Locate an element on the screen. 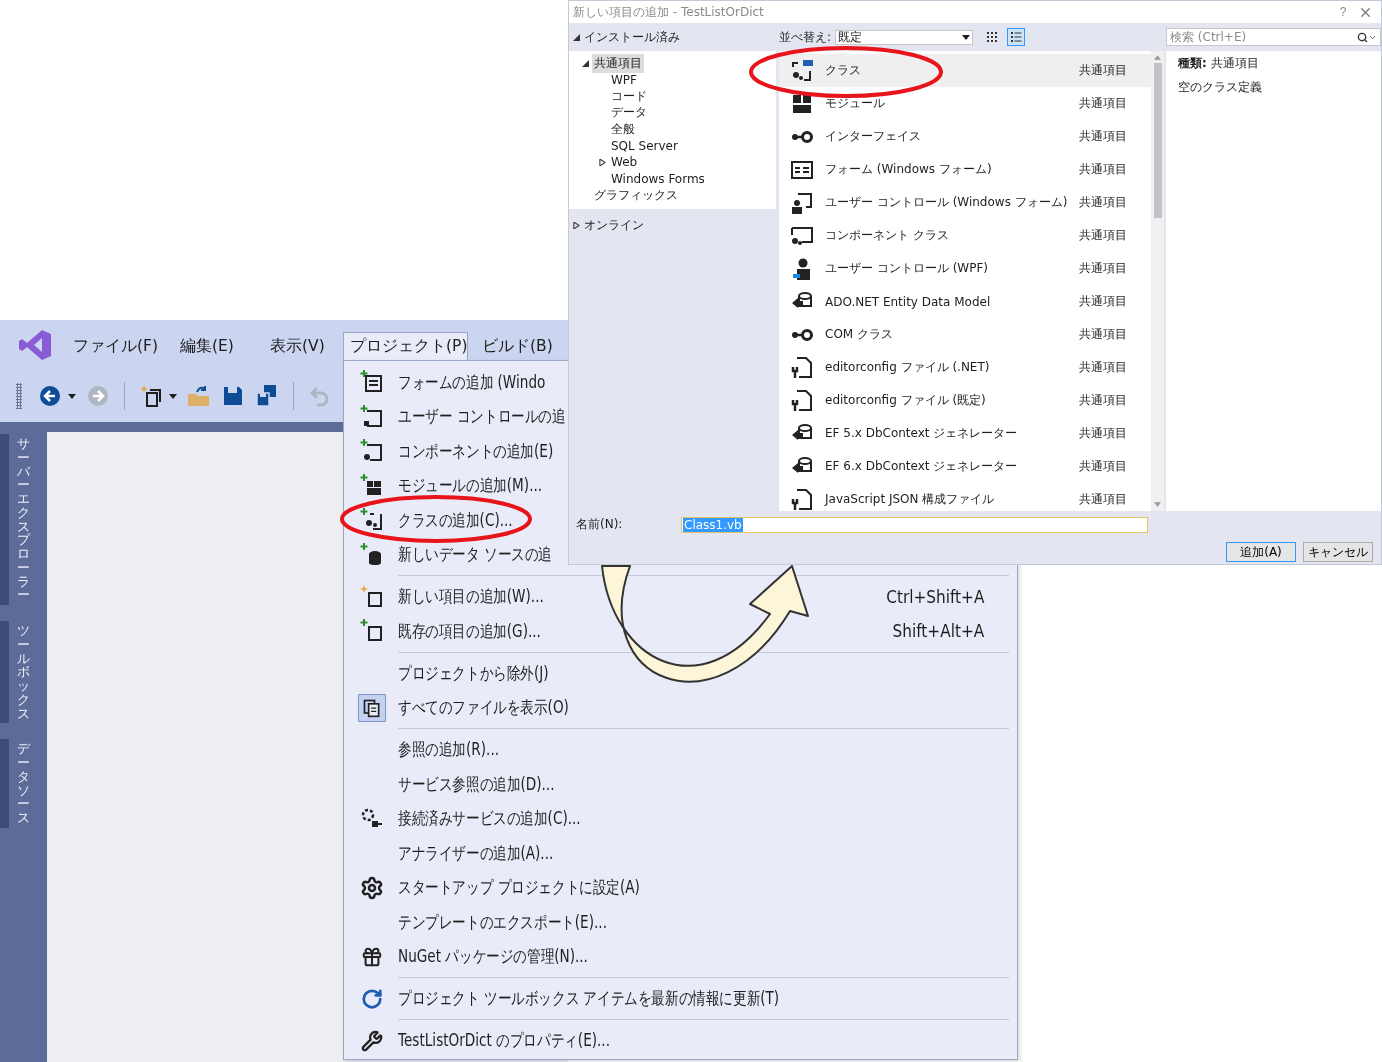  menu-item: スタートアップ プロジェクトに設定(A) is located at coordinates (519, 888).